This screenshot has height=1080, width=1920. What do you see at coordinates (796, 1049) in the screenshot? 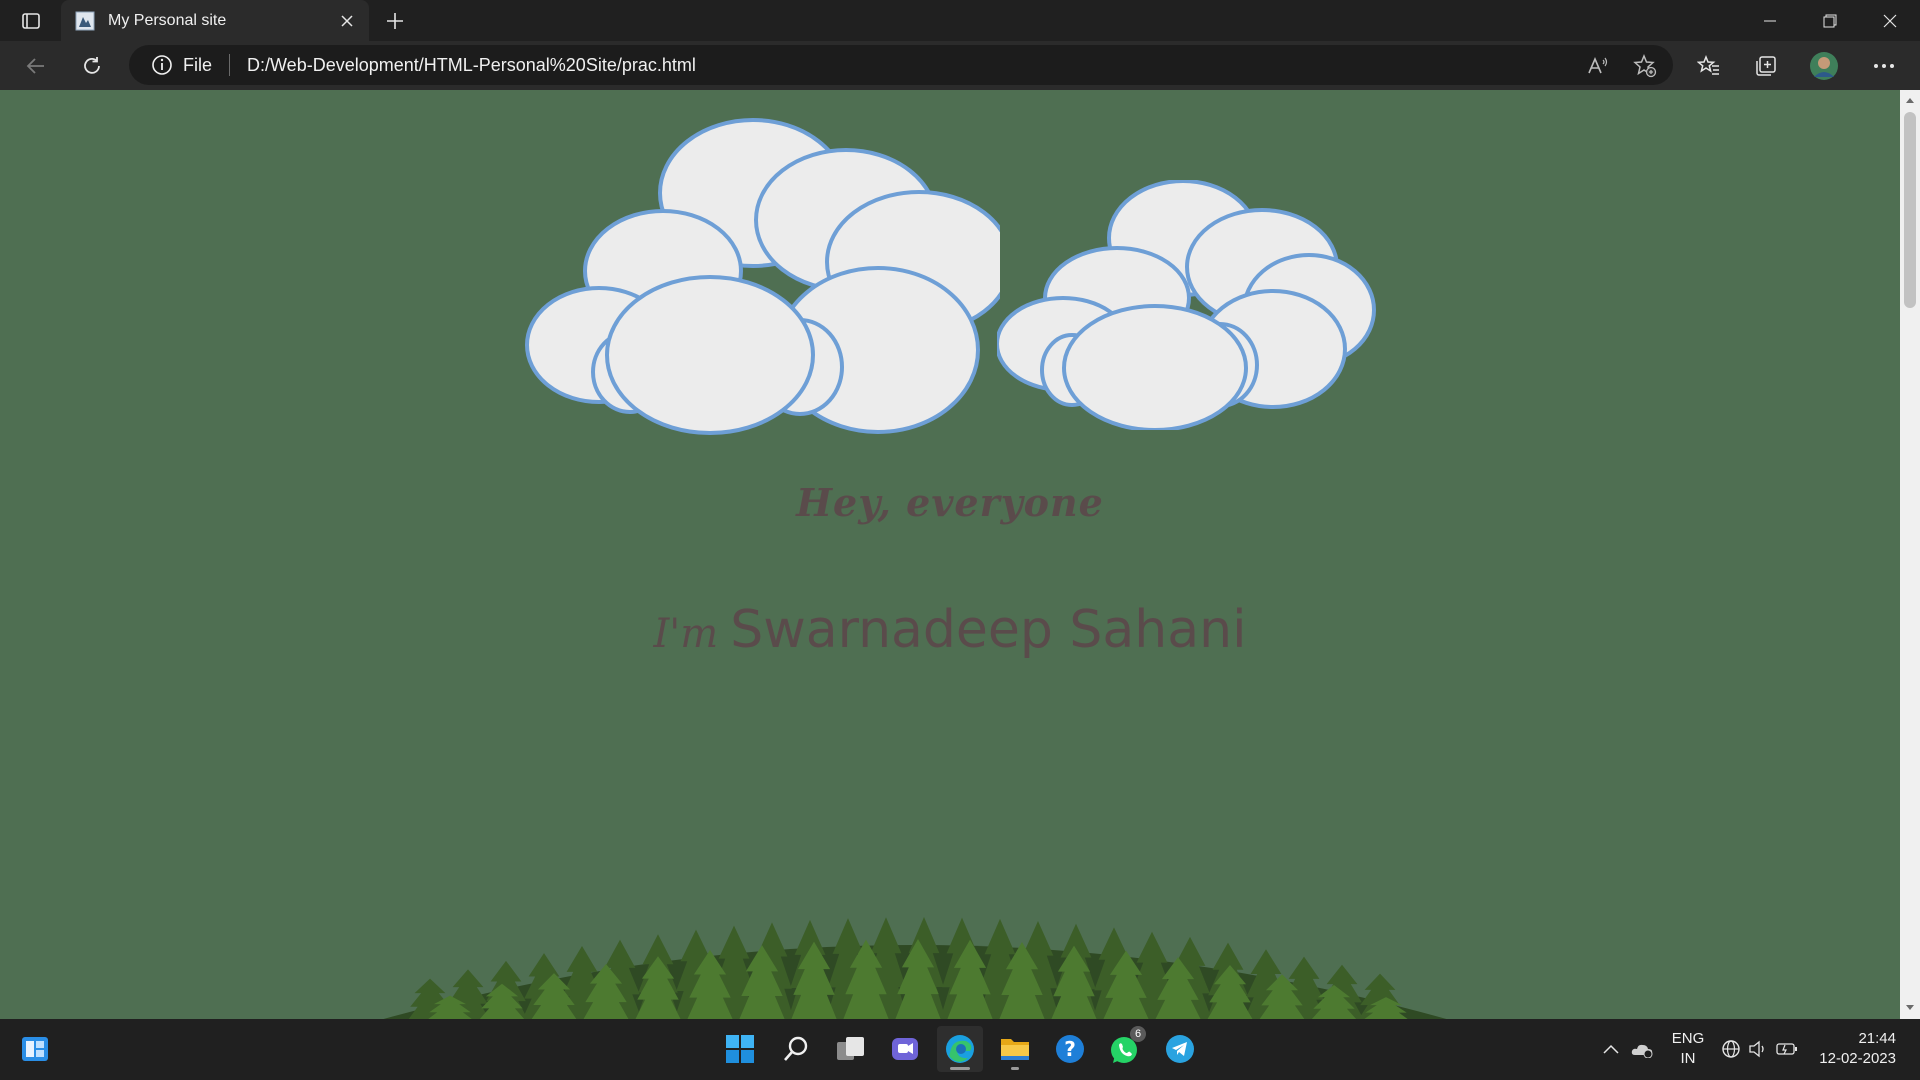
I see `search-icon` at bounding box center [796, 1049].